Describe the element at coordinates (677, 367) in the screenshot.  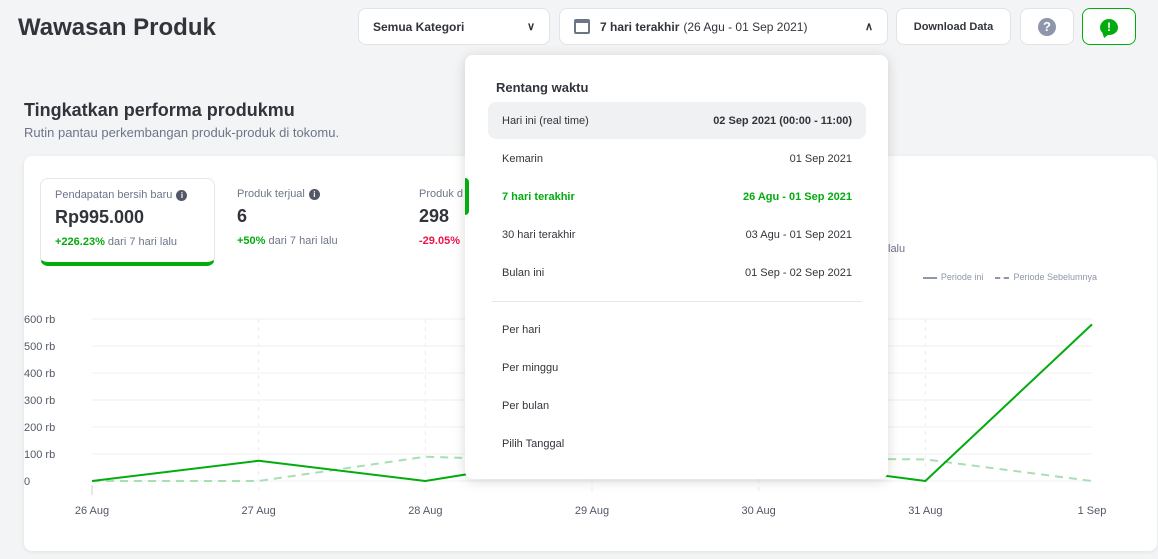
I see `option-per-week: Per minggu` at that location.